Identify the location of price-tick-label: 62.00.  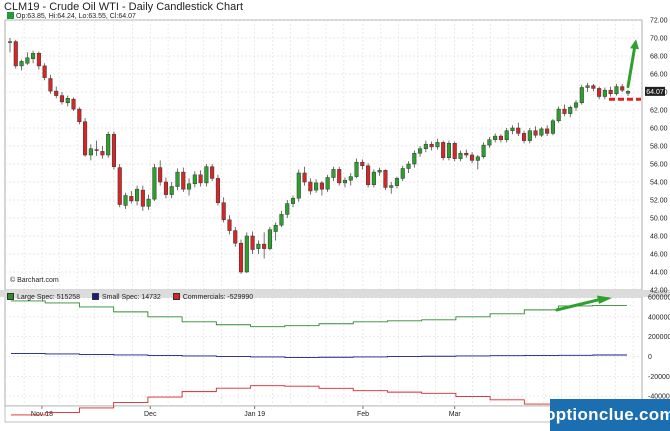
(659, 111).